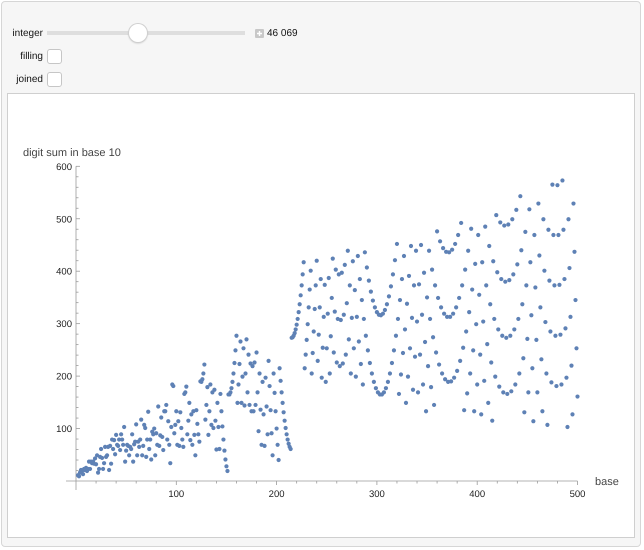 The height and width of the screenshot is (550, 644). Describe the element at coordinates (176, 494) in the screenshot. I see `x-tick-label: 100` at that location.